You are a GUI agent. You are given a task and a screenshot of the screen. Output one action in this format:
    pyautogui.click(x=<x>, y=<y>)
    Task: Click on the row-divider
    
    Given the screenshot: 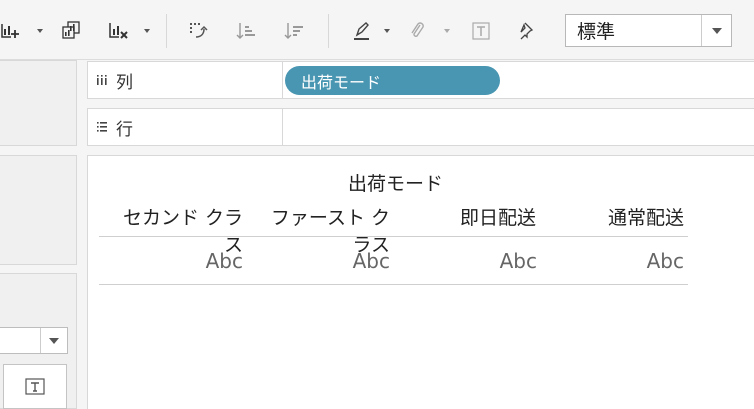 What is the action you would take?
    pyautogui.click(x=393, y=284)
    